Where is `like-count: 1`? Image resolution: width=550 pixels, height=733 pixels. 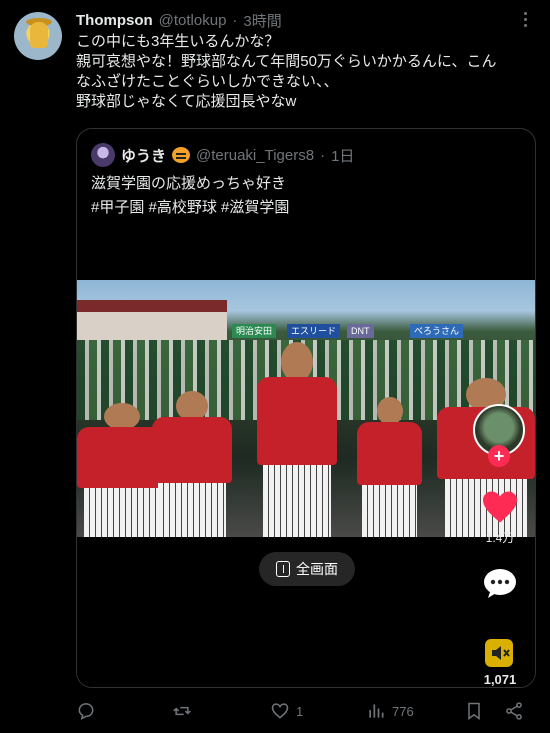 like-count: 1 is located at coordinates (300, 711).